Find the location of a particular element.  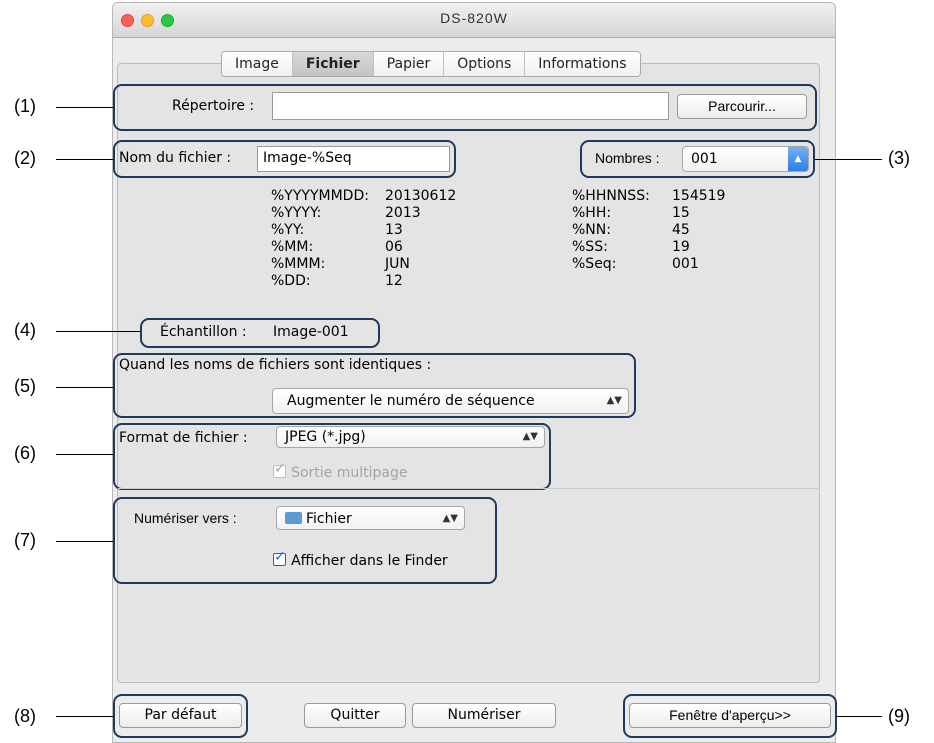

identical-select: Augmenter le numéro de séquence ▲▼ is located at coordinates (450, 401).